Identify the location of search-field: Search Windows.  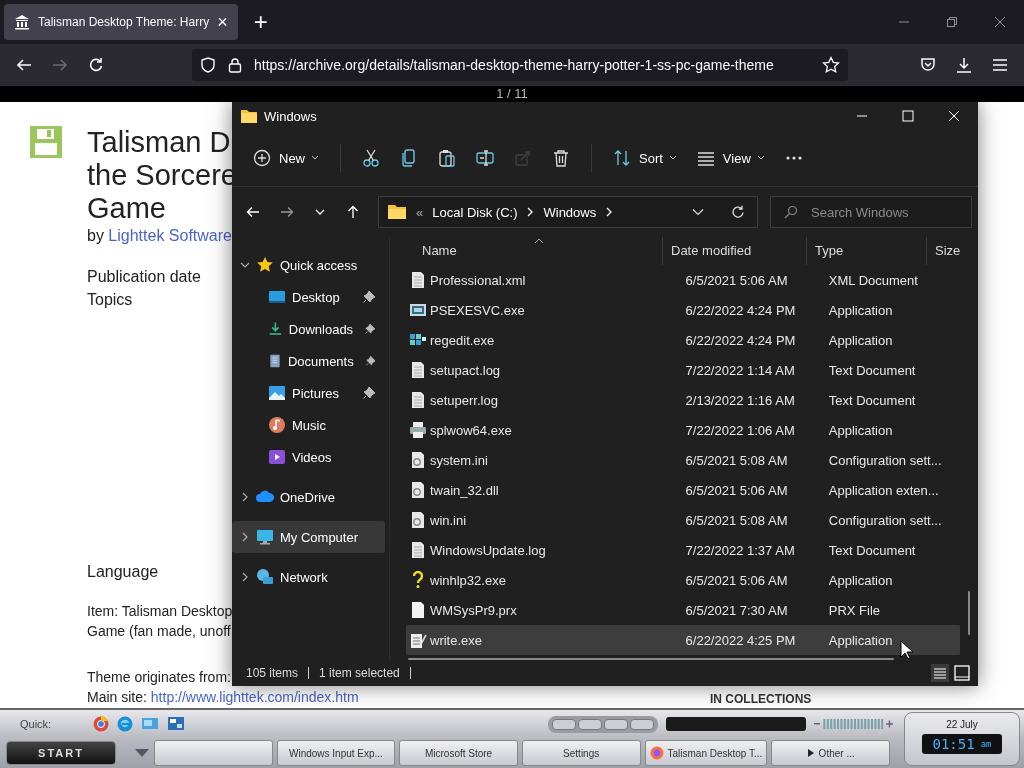
(871, 212).